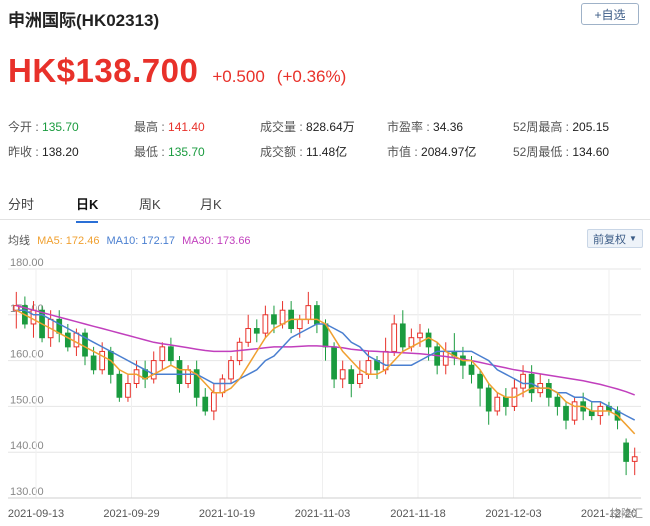  What do you see at coordinates (87, 208) in the screenshot?
I see `tab-daily-k: 日K` at bounding box center [87, 208].